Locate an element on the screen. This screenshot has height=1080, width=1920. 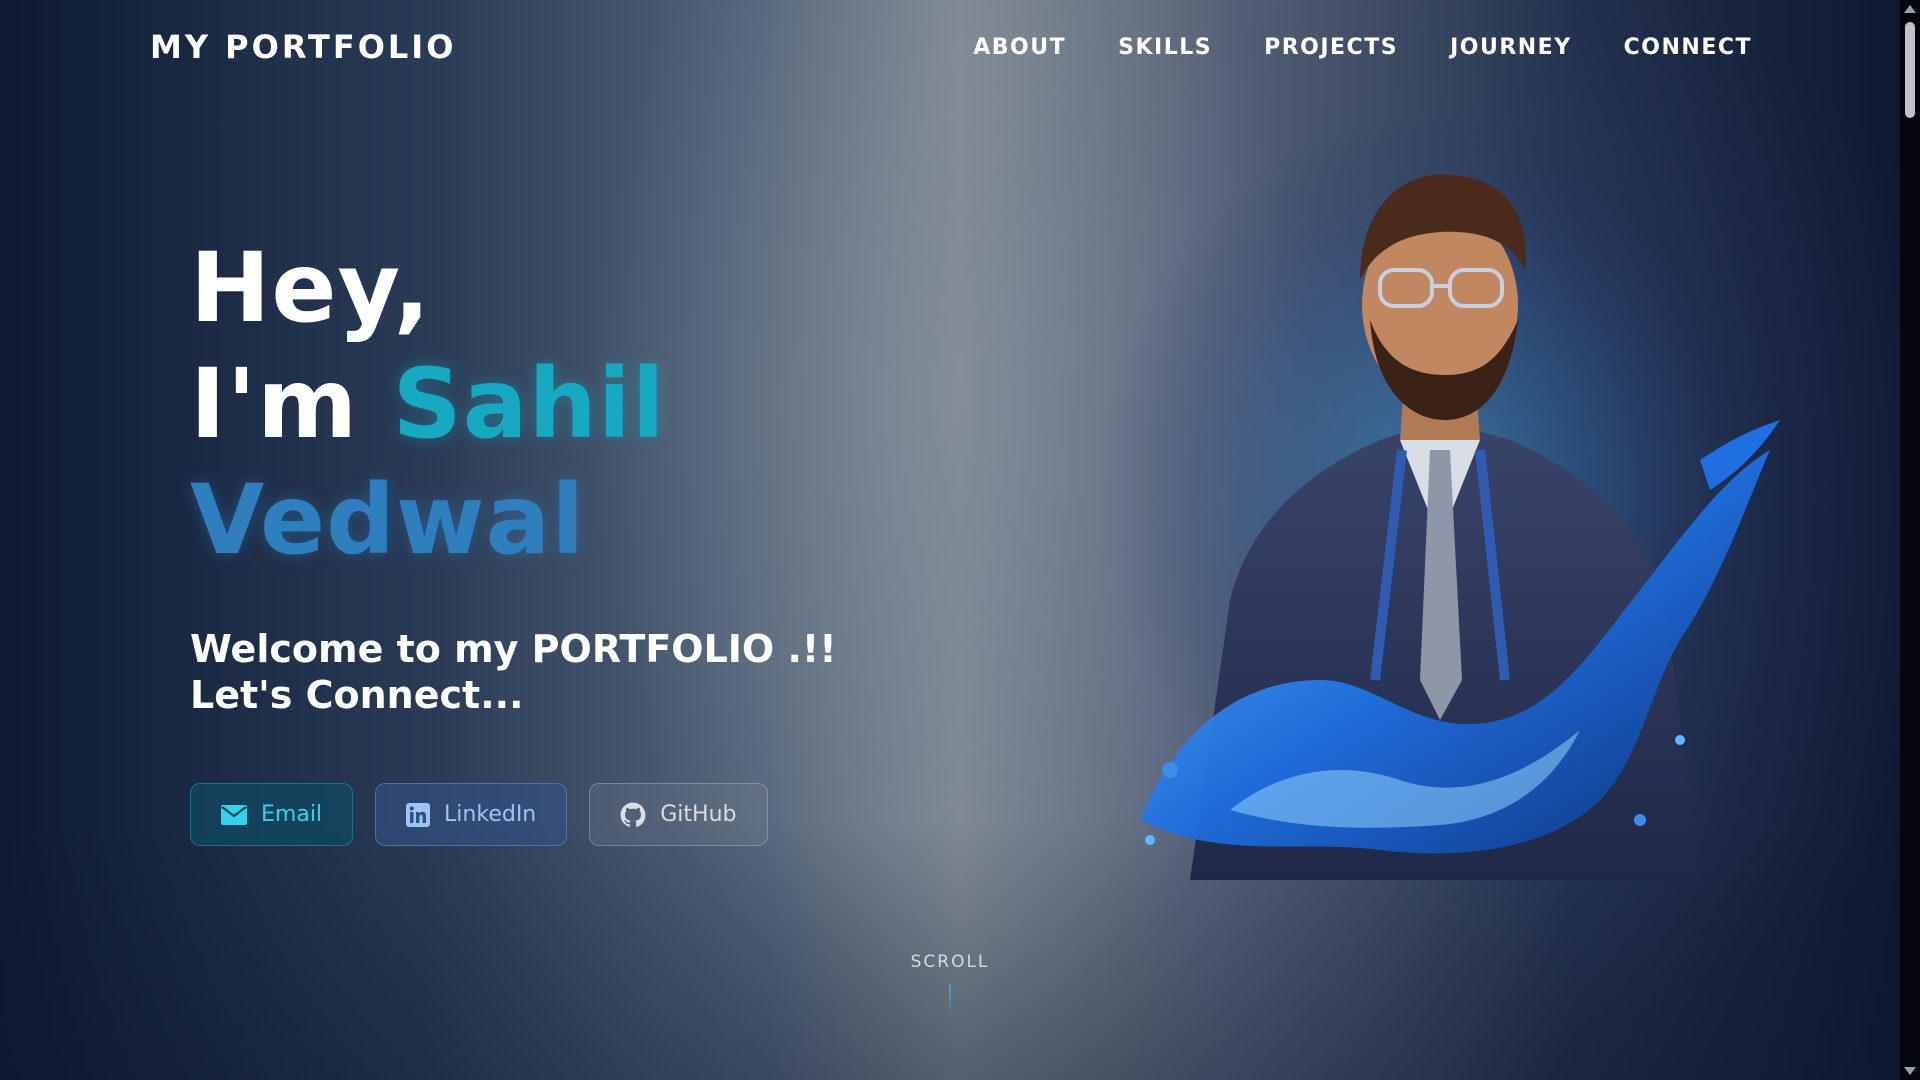
email-button-label: Email is located at coordinates (292, 814).